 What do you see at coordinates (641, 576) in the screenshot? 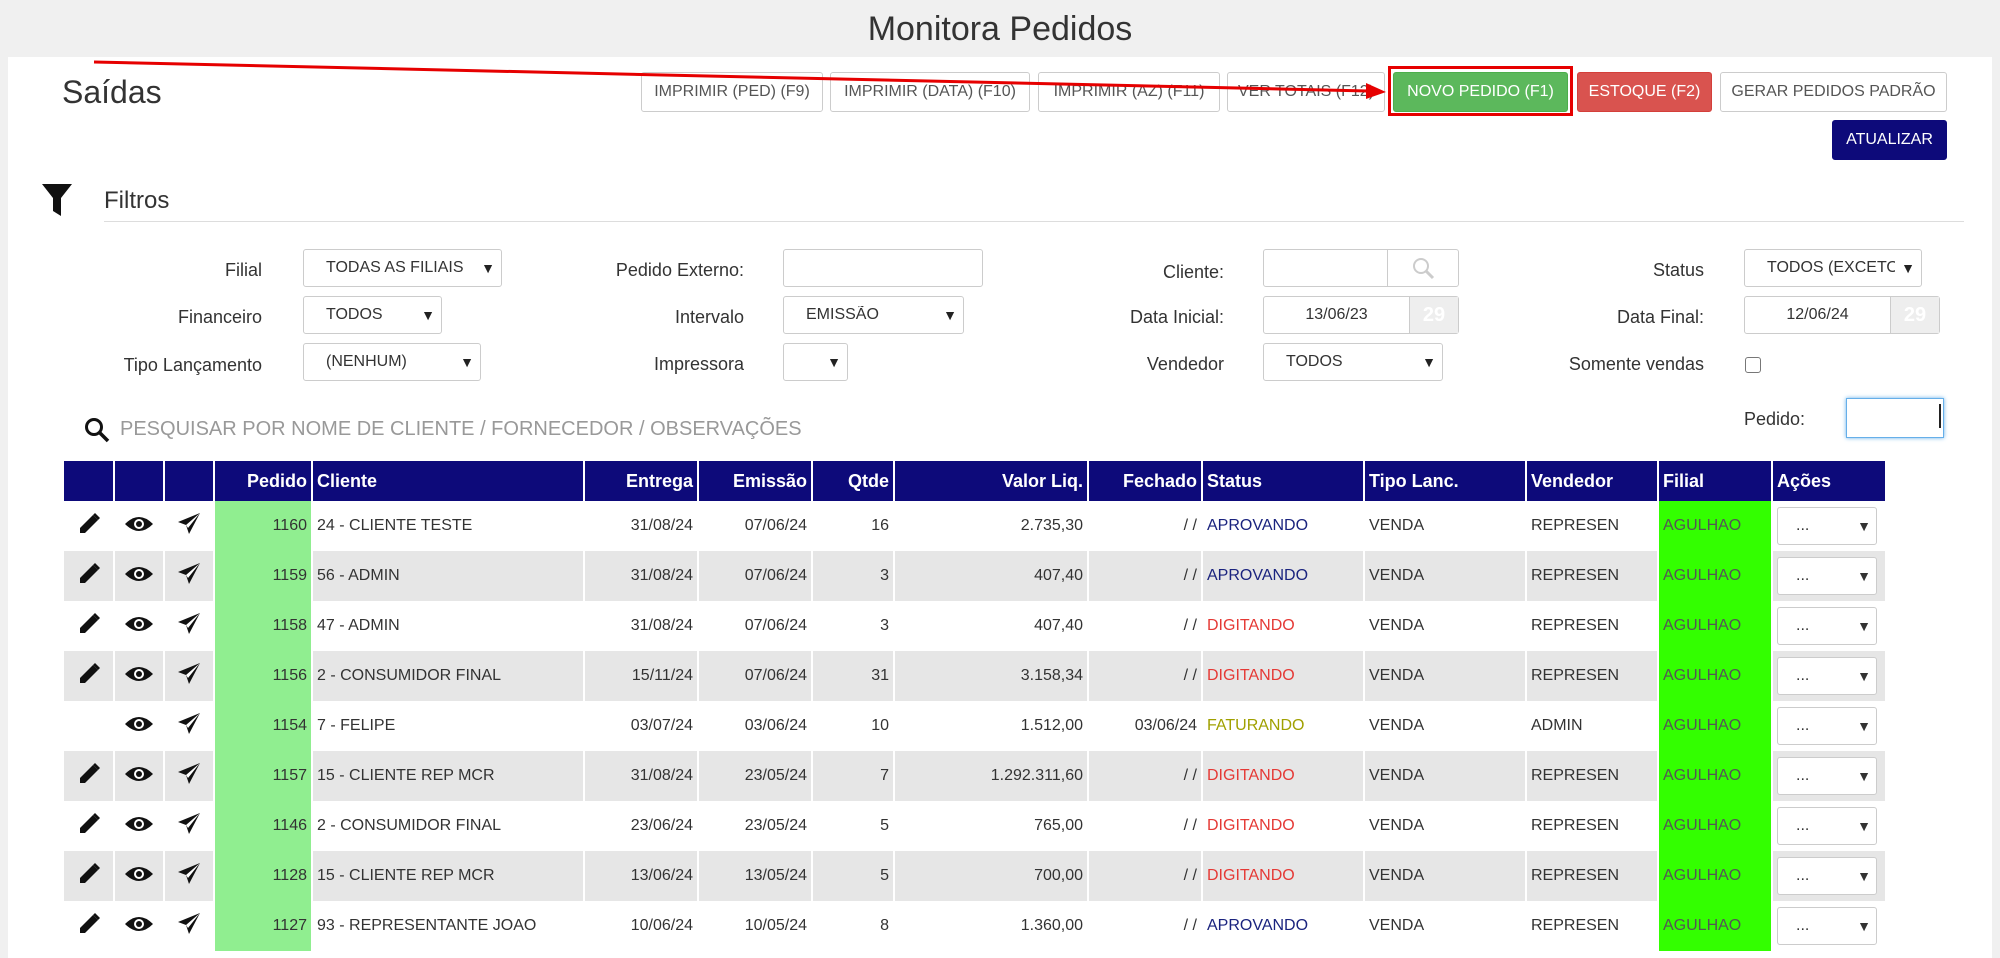
I see `entrega-cell: 31/08/24` at bounding box center [641, 576].